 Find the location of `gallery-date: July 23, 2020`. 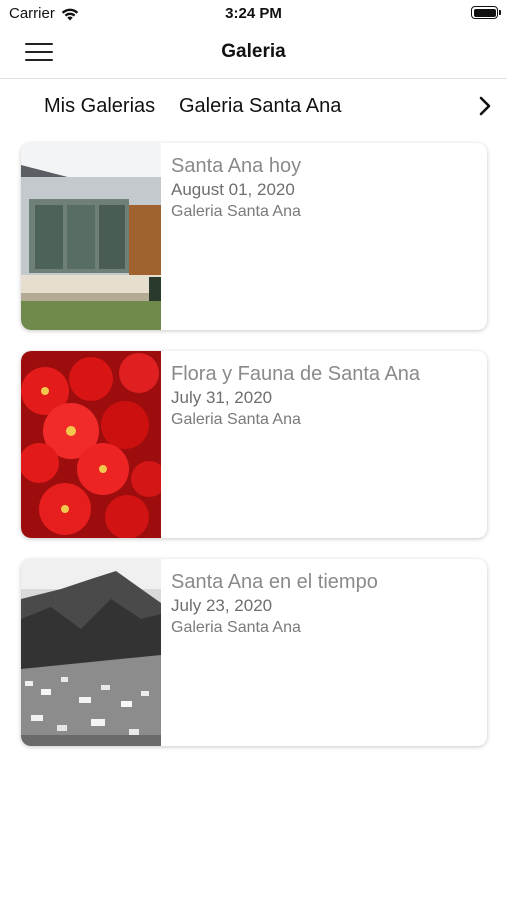

gallery-date: July 23, 2020 is located at coordinates (222, 605).